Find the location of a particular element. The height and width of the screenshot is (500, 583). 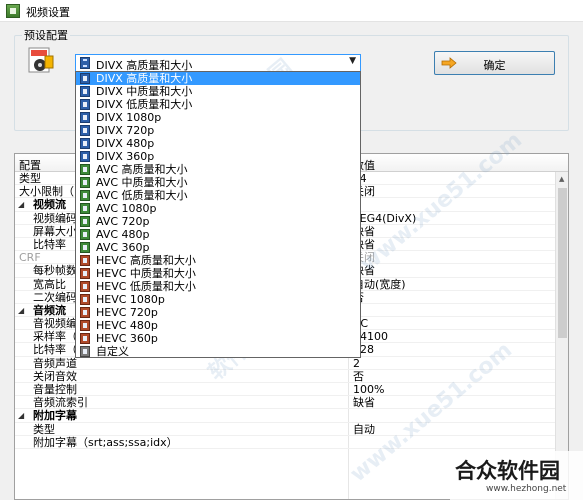

dropdown-item-label: DIVX 720p is located at coordinates (125, 130).